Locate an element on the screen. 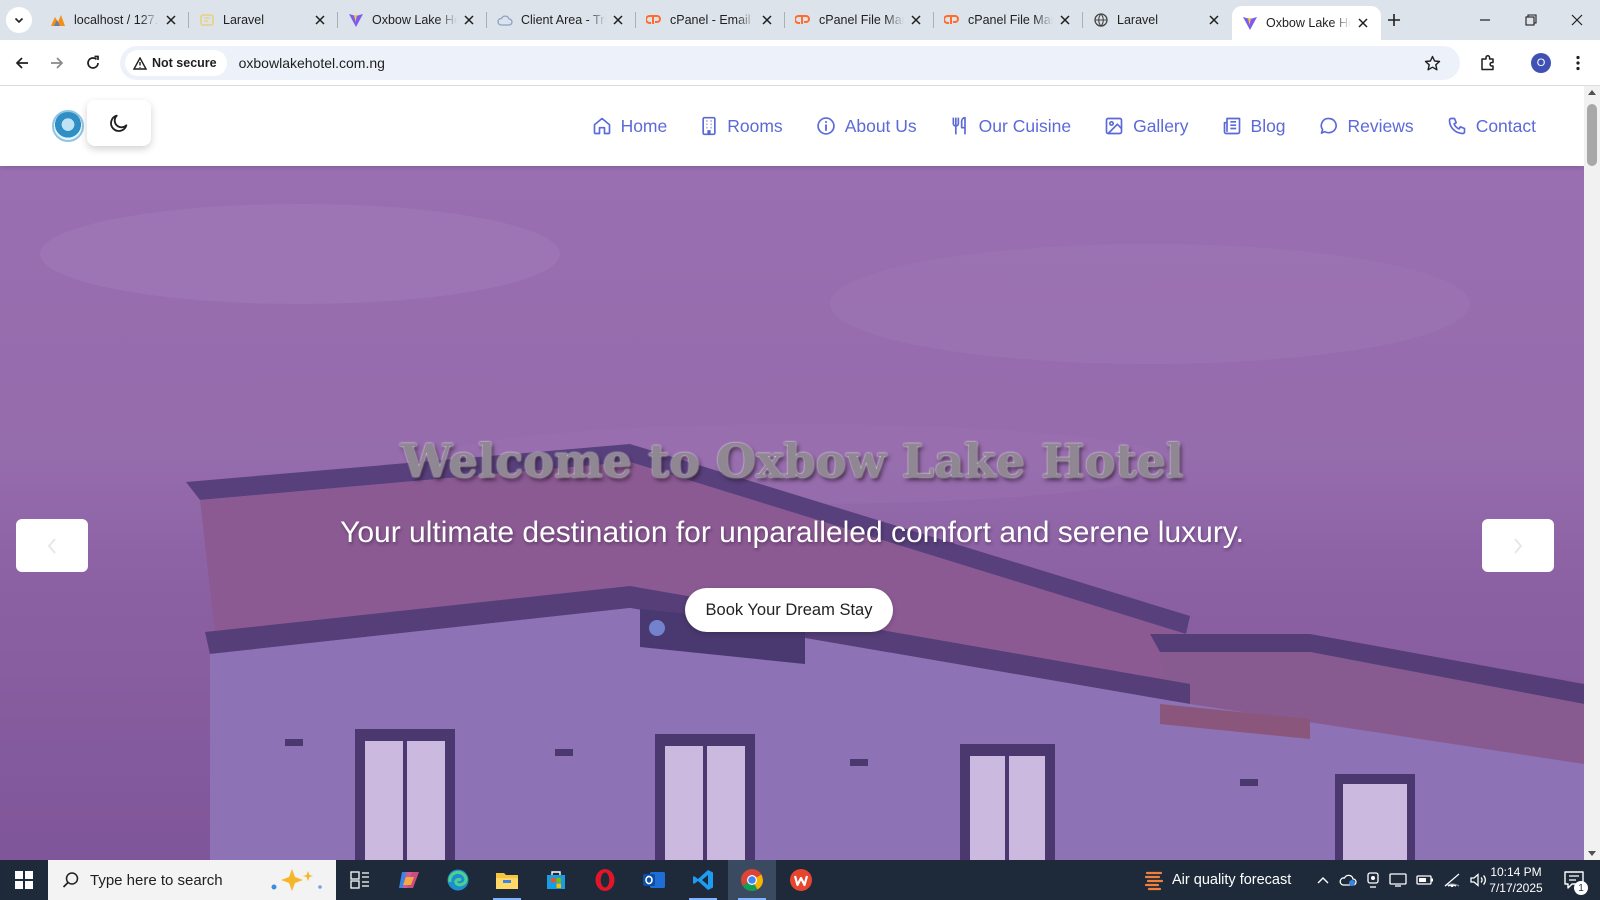  security-indicator: Not secure is located at coordinates (176, 63).